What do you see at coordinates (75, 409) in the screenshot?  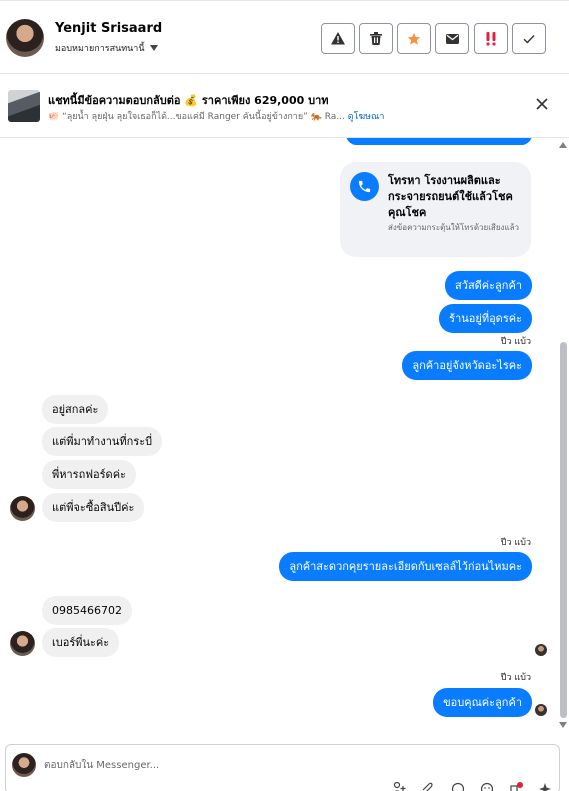 I see `message-bubble-incoming: อยู่สกลค่ะ` at bounding box center [75, 409].